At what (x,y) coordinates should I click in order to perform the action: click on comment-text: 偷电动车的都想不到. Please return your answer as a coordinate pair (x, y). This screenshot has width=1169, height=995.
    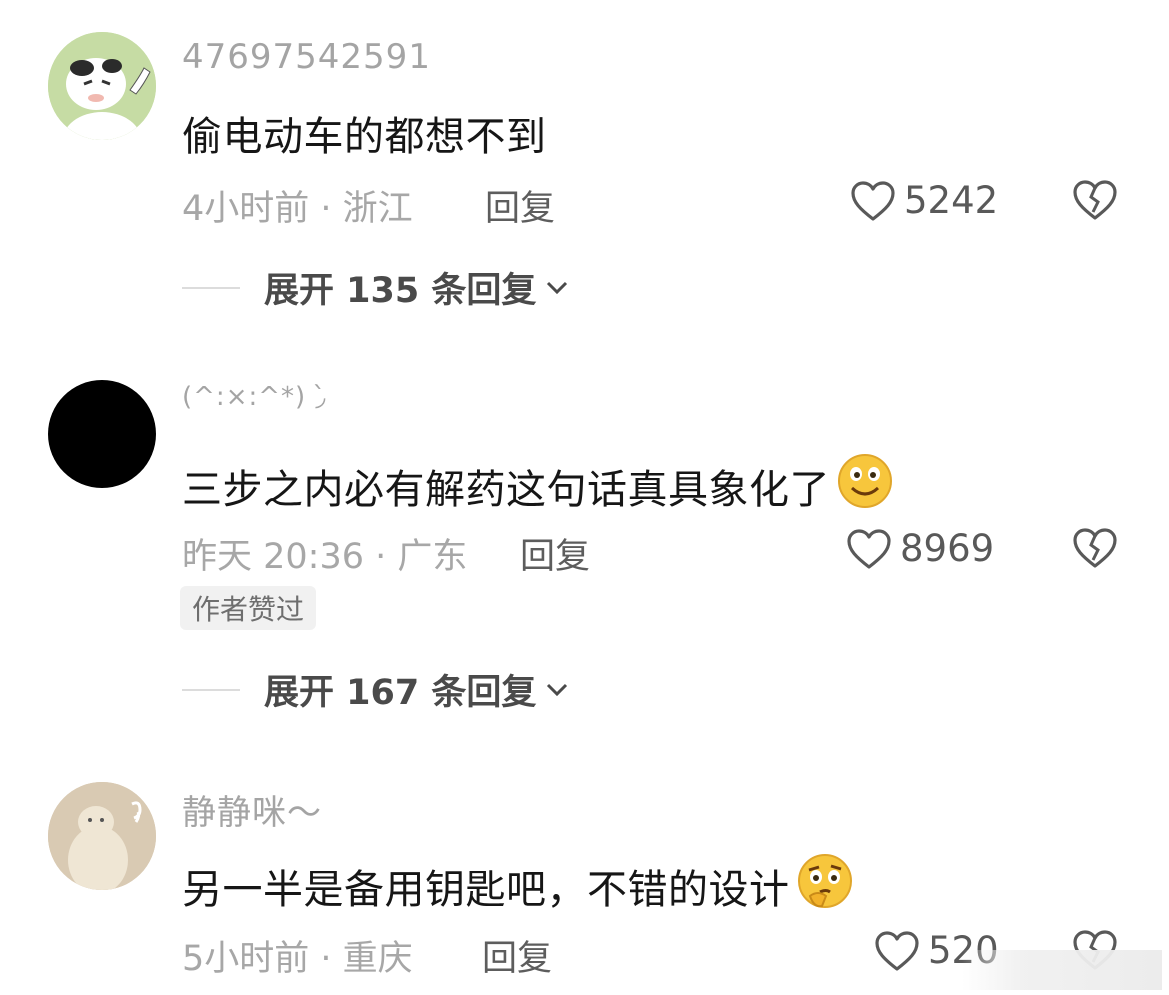
    Looking at the image, I should click on (364, 133).